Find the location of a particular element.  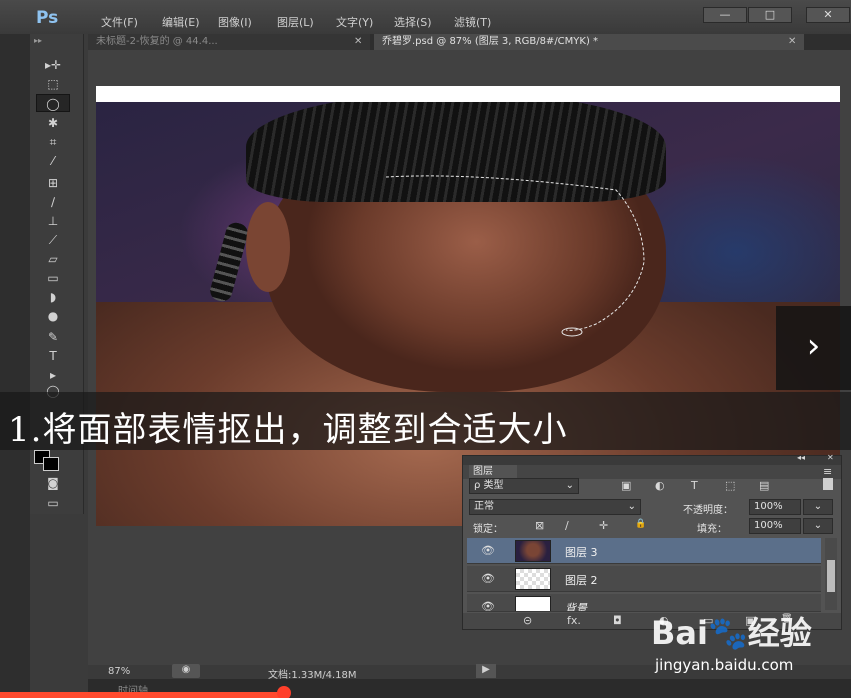

adjustment-filter-icon: ◐ is located at coordinates (660, 485).